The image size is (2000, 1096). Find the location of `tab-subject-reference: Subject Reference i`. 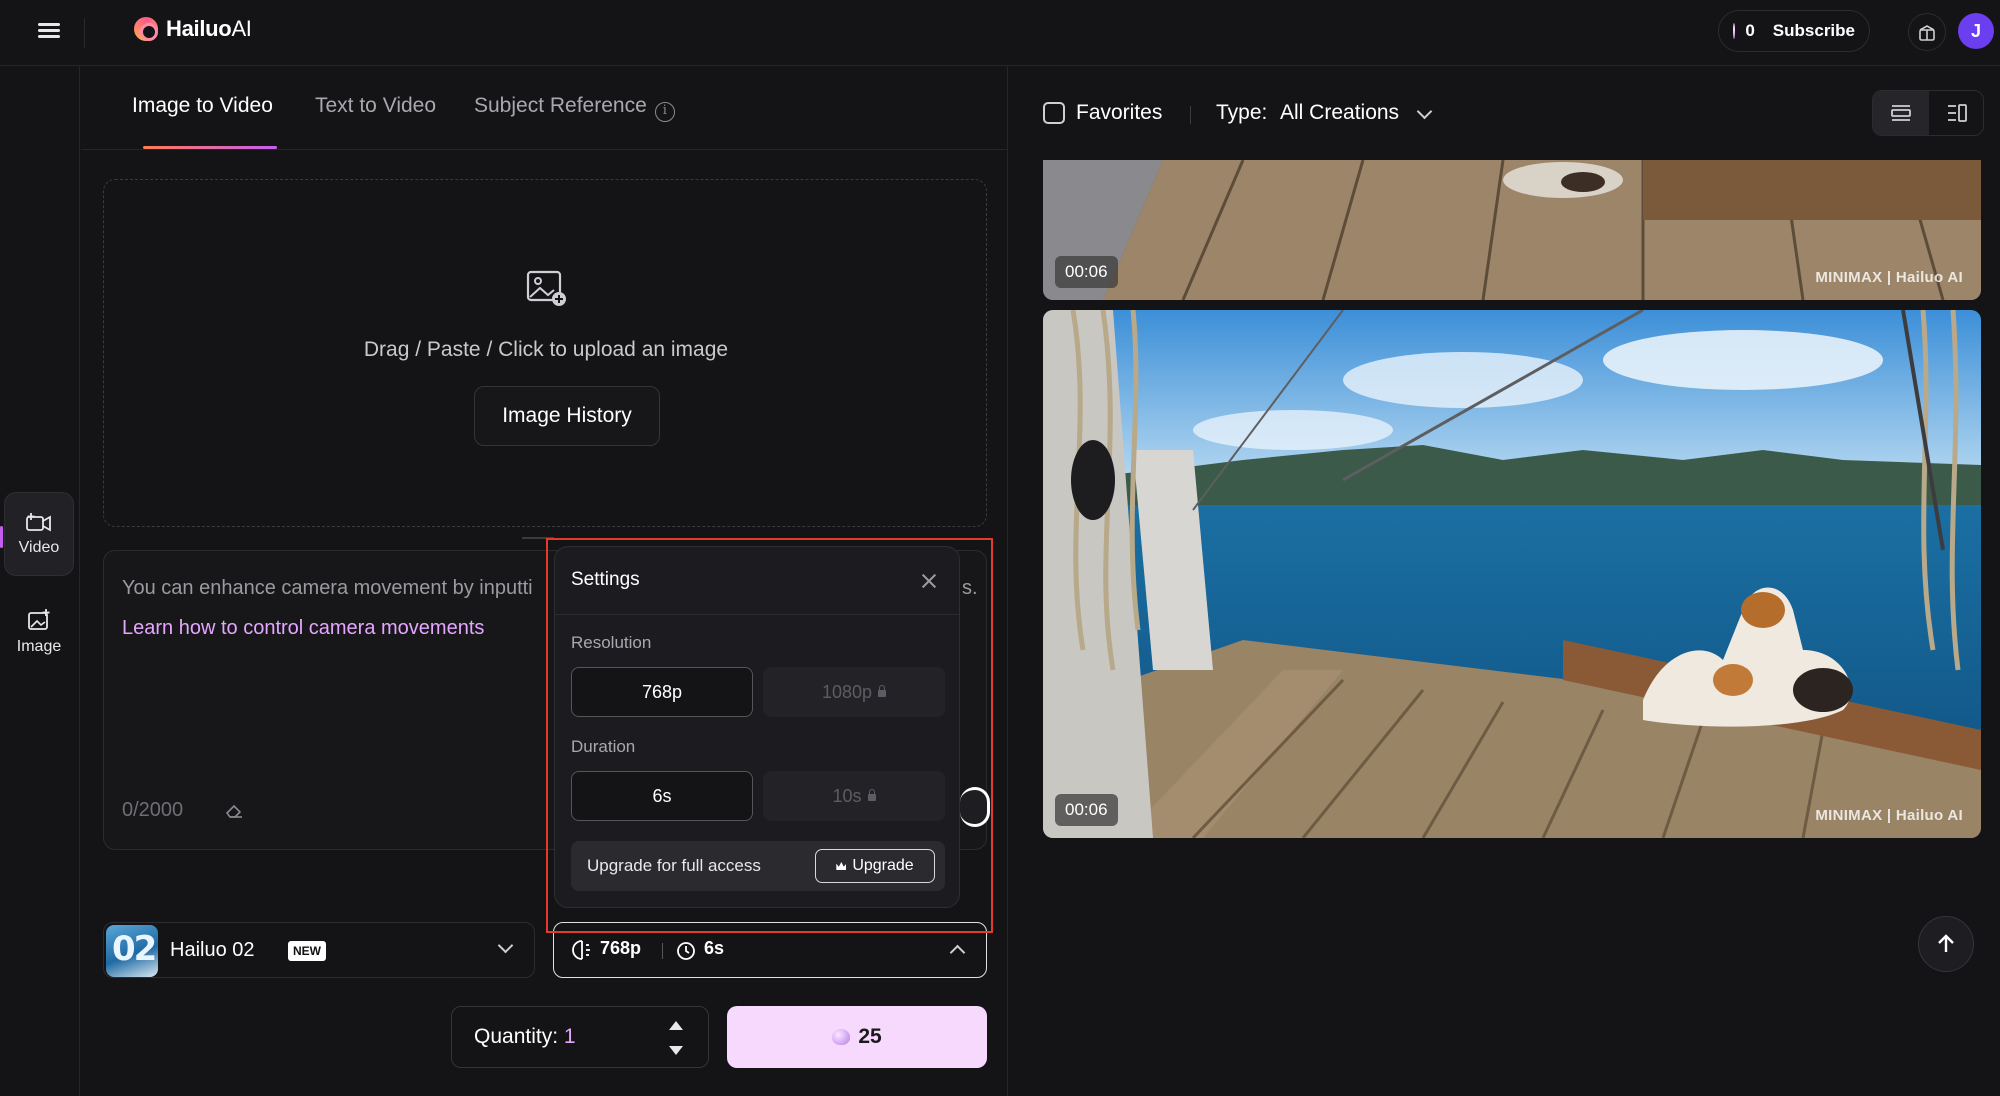

tab-subject-reference: Subject Reference i is located at coordinates (574, 108).